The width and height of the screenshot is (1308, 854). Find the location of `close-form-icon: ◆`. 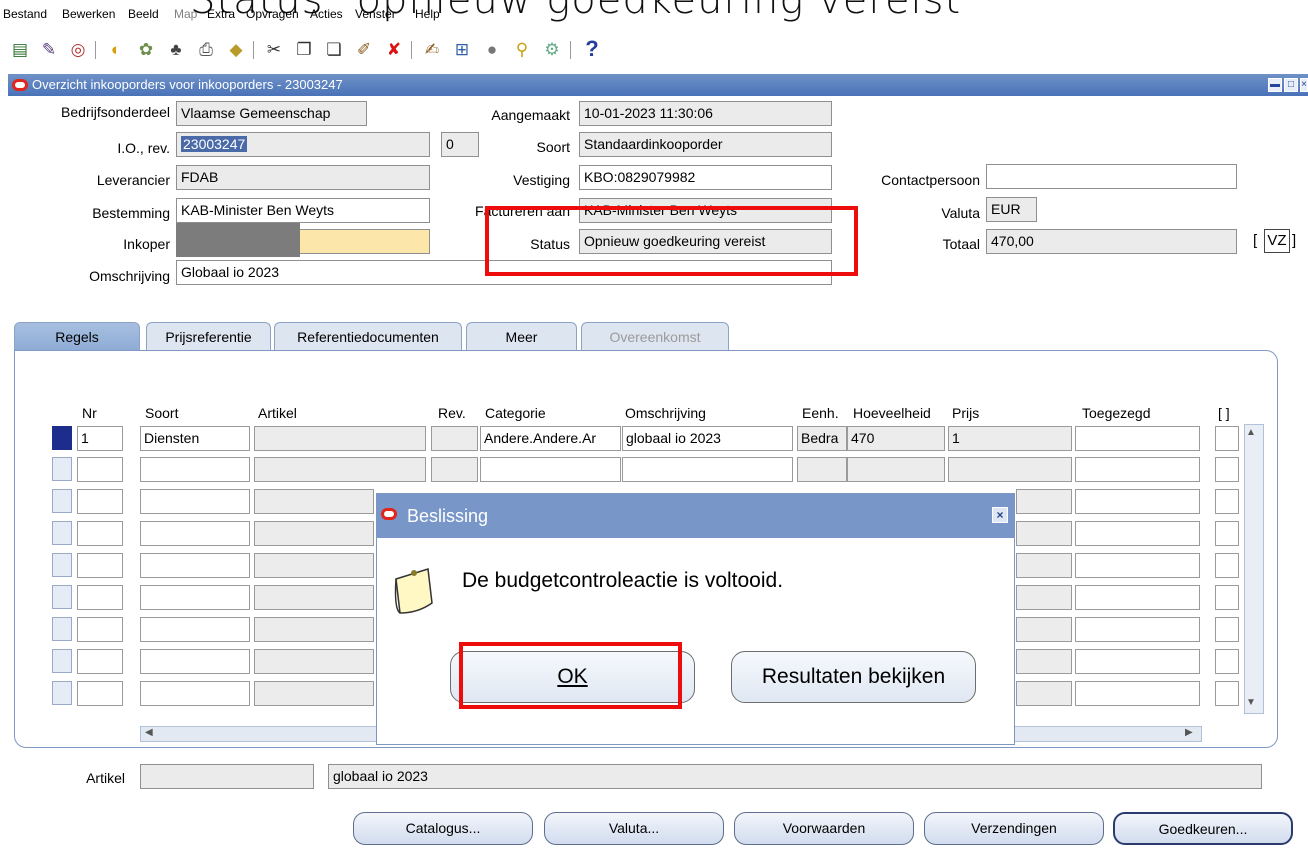

close-form-icon: ◆ is located at coordinates (236, 49).